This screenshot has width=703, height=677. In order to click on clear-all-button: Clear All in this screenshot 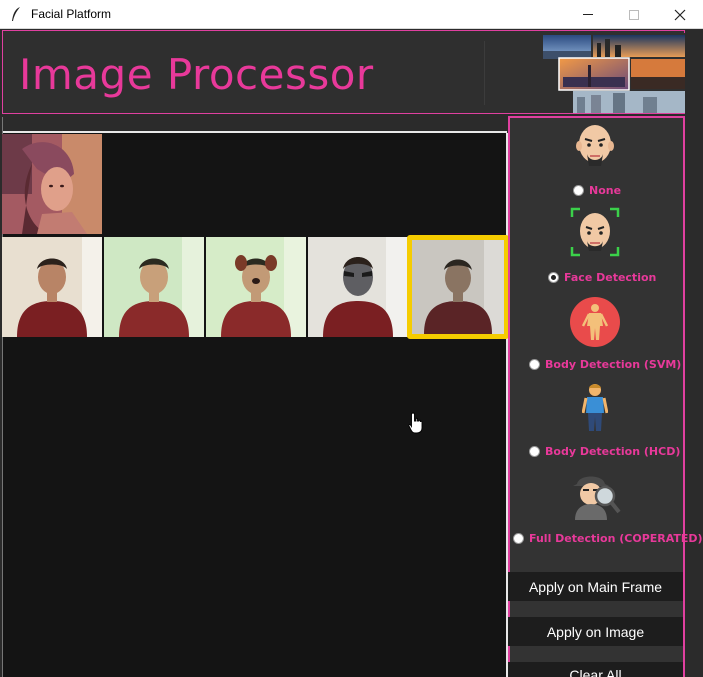, I will do `click(595, 669)`.